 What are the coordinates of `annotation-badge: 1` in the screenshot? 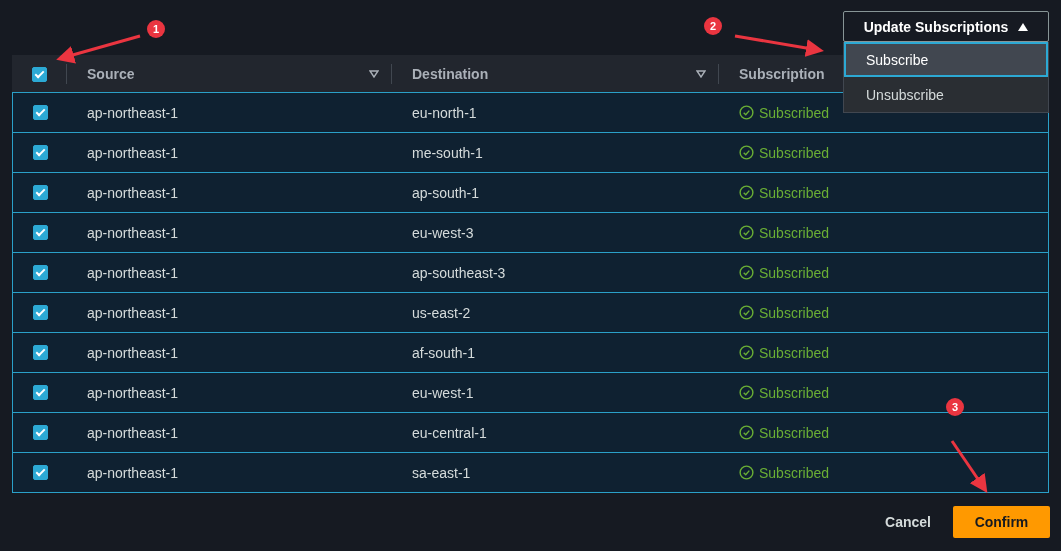 It's located at (156, 29).